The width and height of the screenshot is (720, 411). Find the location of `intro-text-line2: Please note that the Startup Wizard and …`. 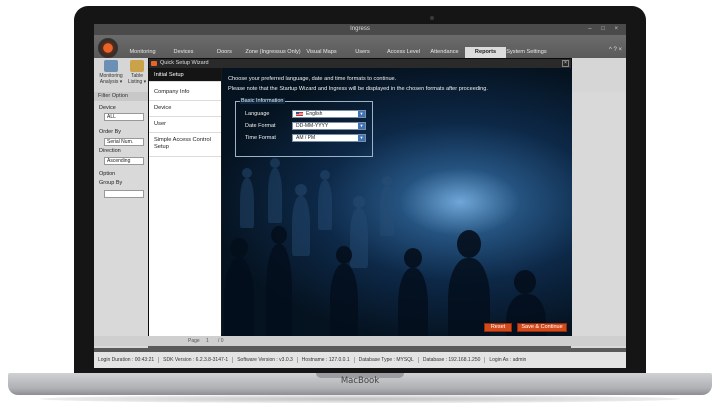

intro-text-line2: Please note that the Startup Wizard and … is located at coordinates (358, 89).